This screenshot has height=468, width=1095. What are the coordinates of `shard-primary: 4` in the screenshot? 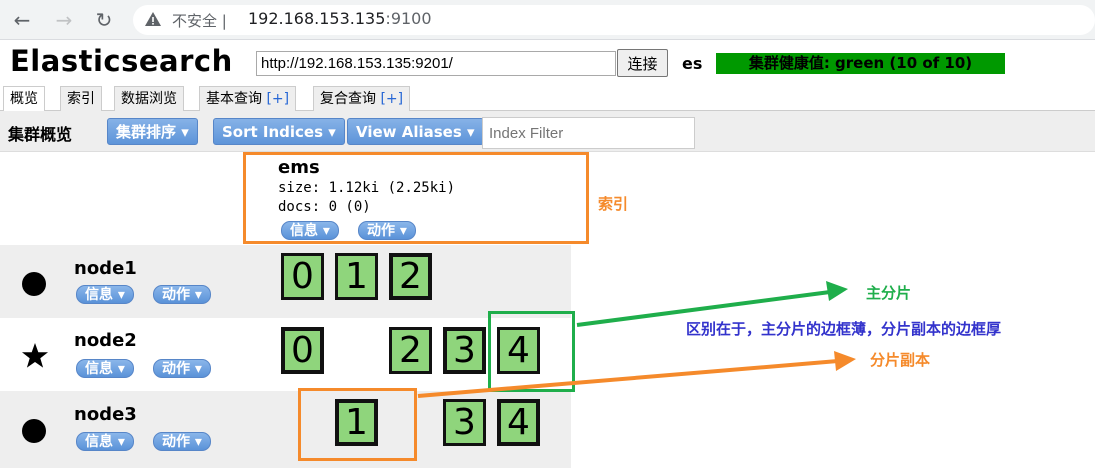 It's located at (518, 422).